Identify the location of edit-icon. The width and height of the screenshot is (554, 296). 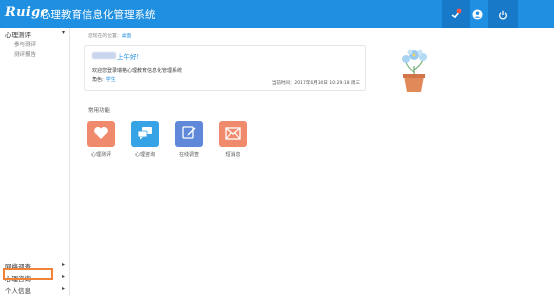
(189, 134).